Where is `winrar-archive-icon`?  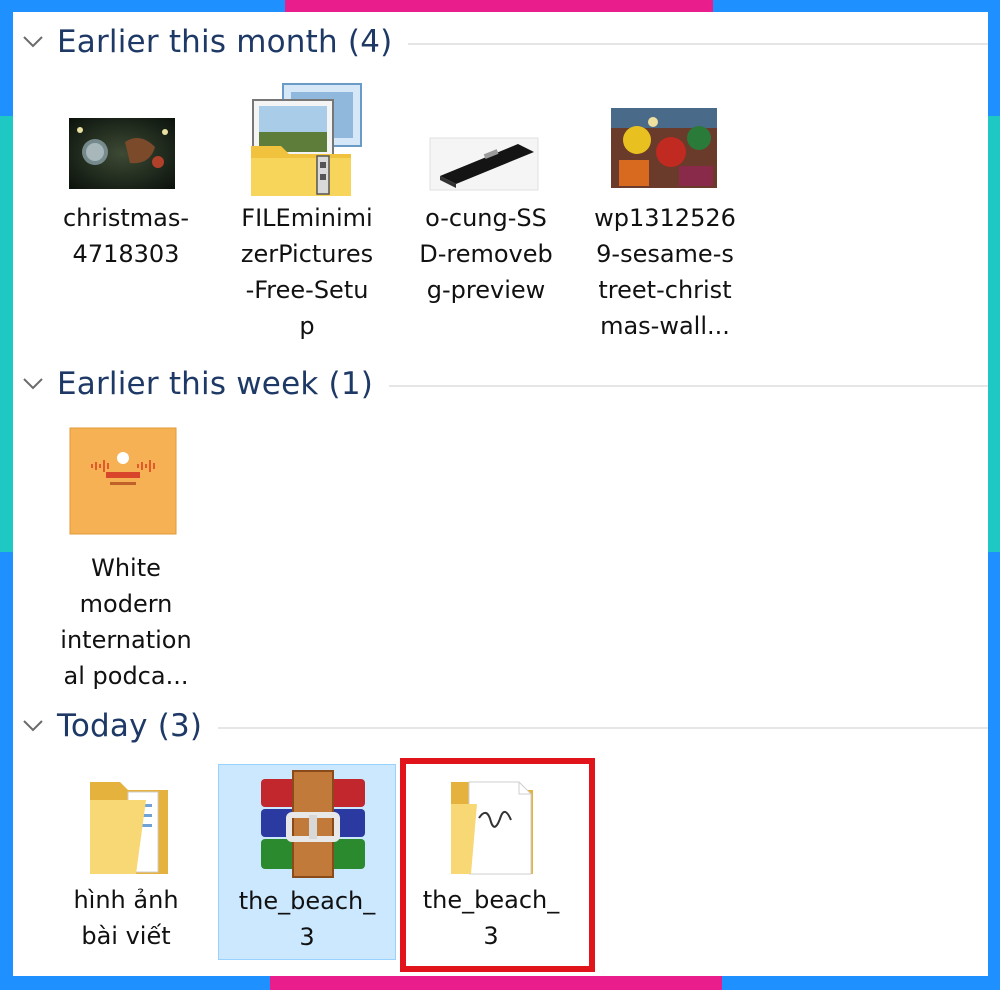
winrar-archive-icon is located at coordinates (309, 825).